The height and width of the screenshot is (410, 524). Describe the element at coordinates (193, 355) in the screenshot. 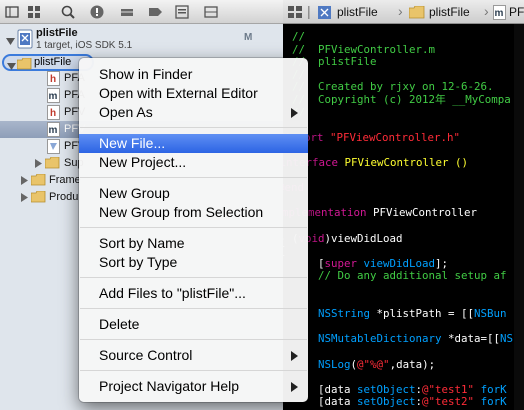

I see `menu-item-source-control: Source Control` at that location.